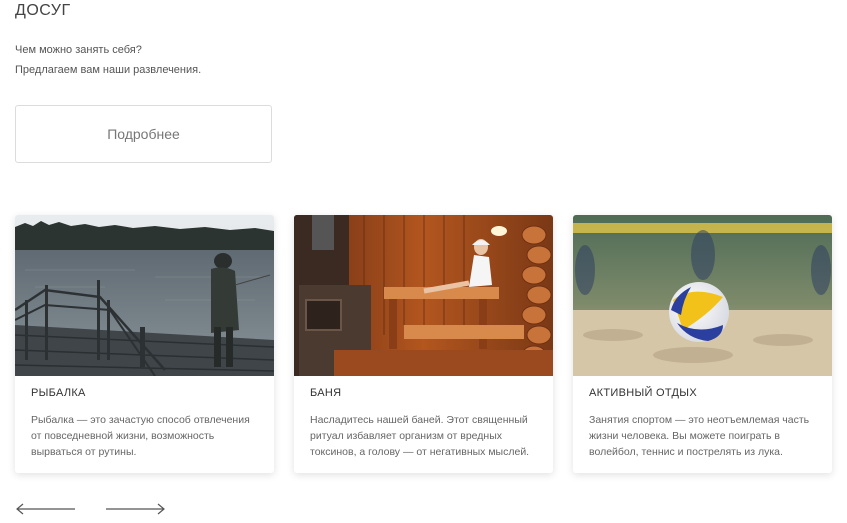 This screenshot has height=523, width=847. Describe the element at coordinates (46, 509) in the screenshot. I see `arrow-left-icon` at that location.